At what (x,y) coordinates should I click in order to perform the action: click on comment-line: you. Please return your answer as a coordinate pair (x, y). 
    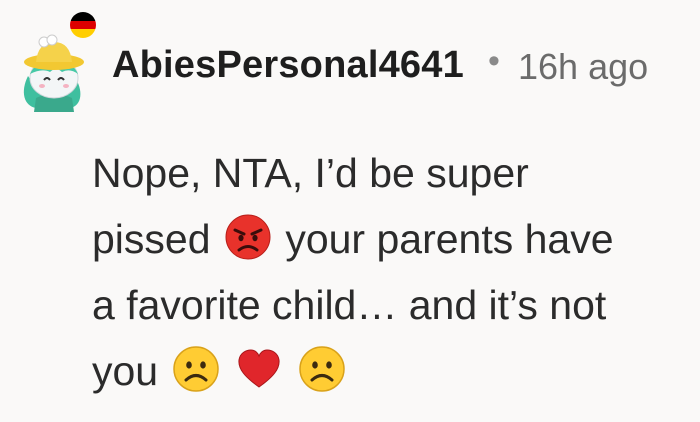
    Looking at the image, I should click on (392, 371).